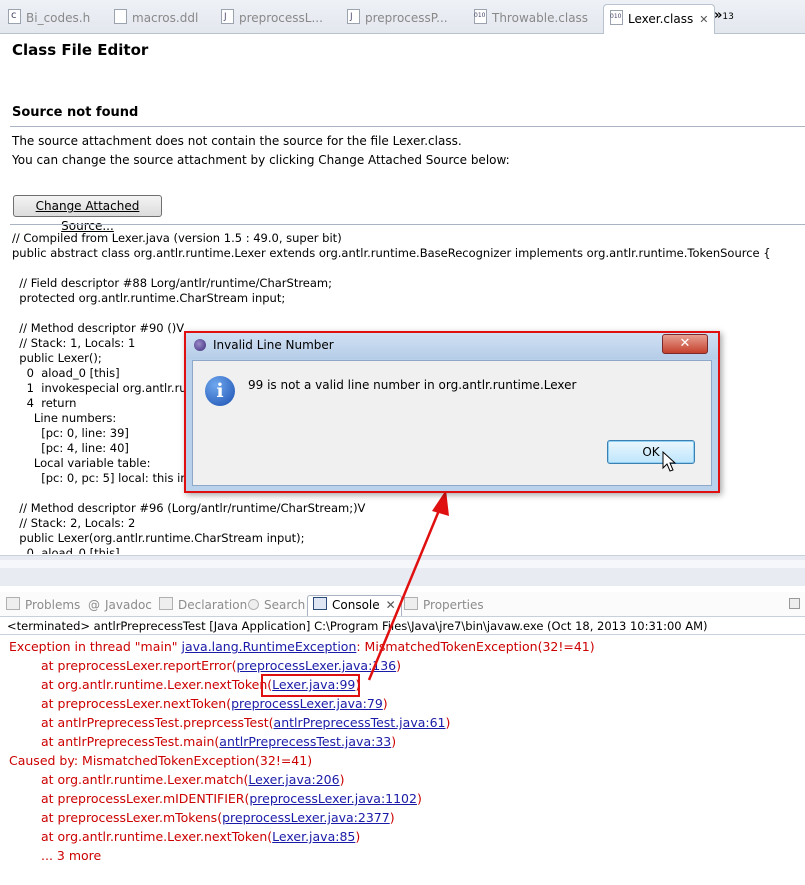 This screenshot has height=885, width=805. I want to click on info-icon: i, so click(220, 391).